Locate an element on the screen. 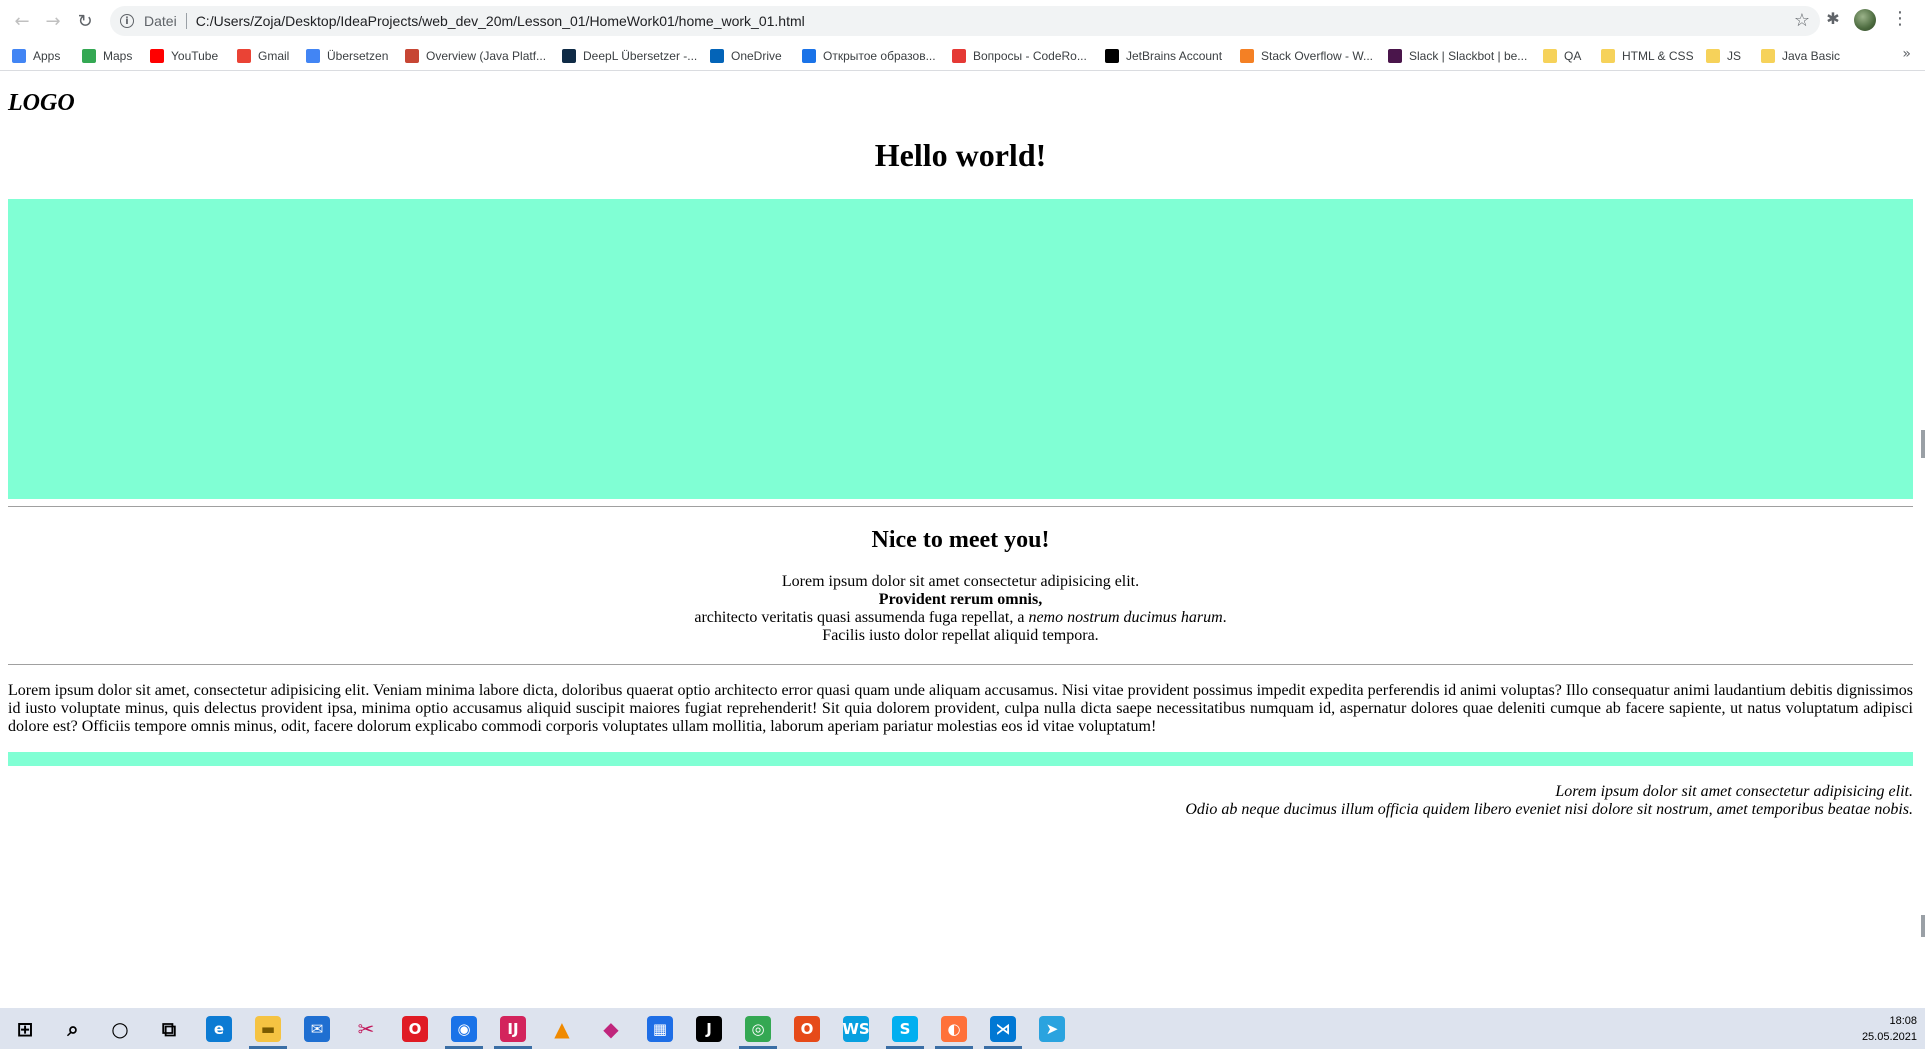  bookmark-item: Übersetzen is located at coordinates (347, 56).